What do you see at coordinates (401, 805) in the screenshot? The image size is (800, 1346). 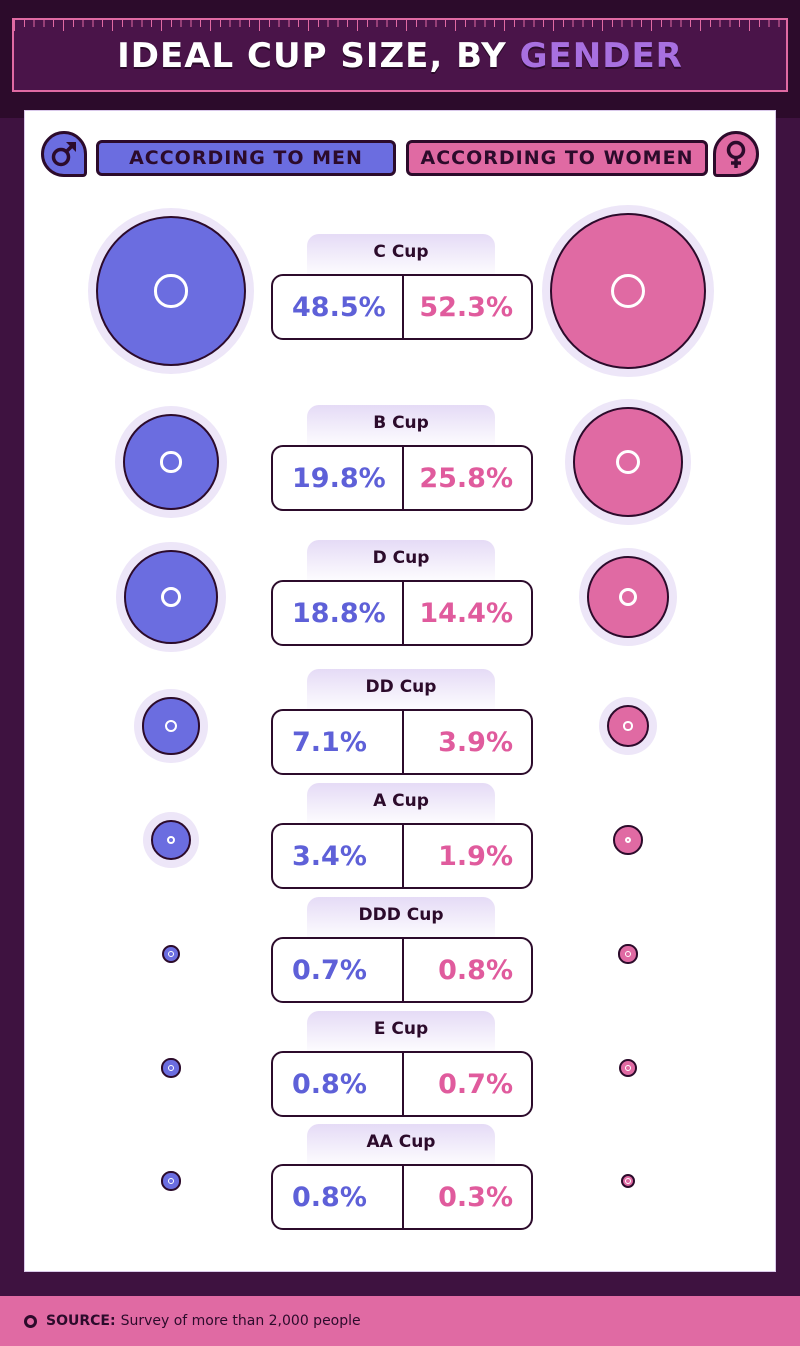 I see `cup-label: A Cup` at bounding box center [401, 805].